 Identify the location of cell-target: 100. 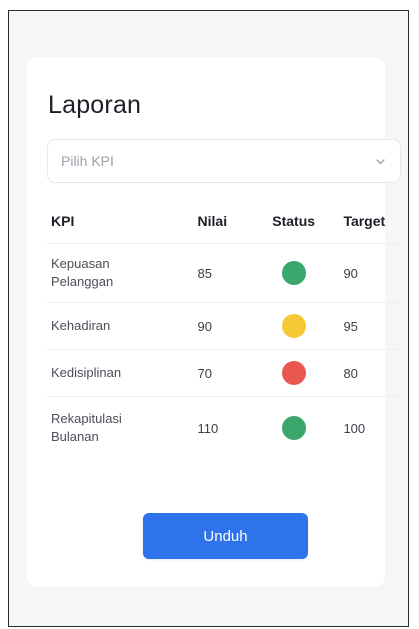
(354, 428).